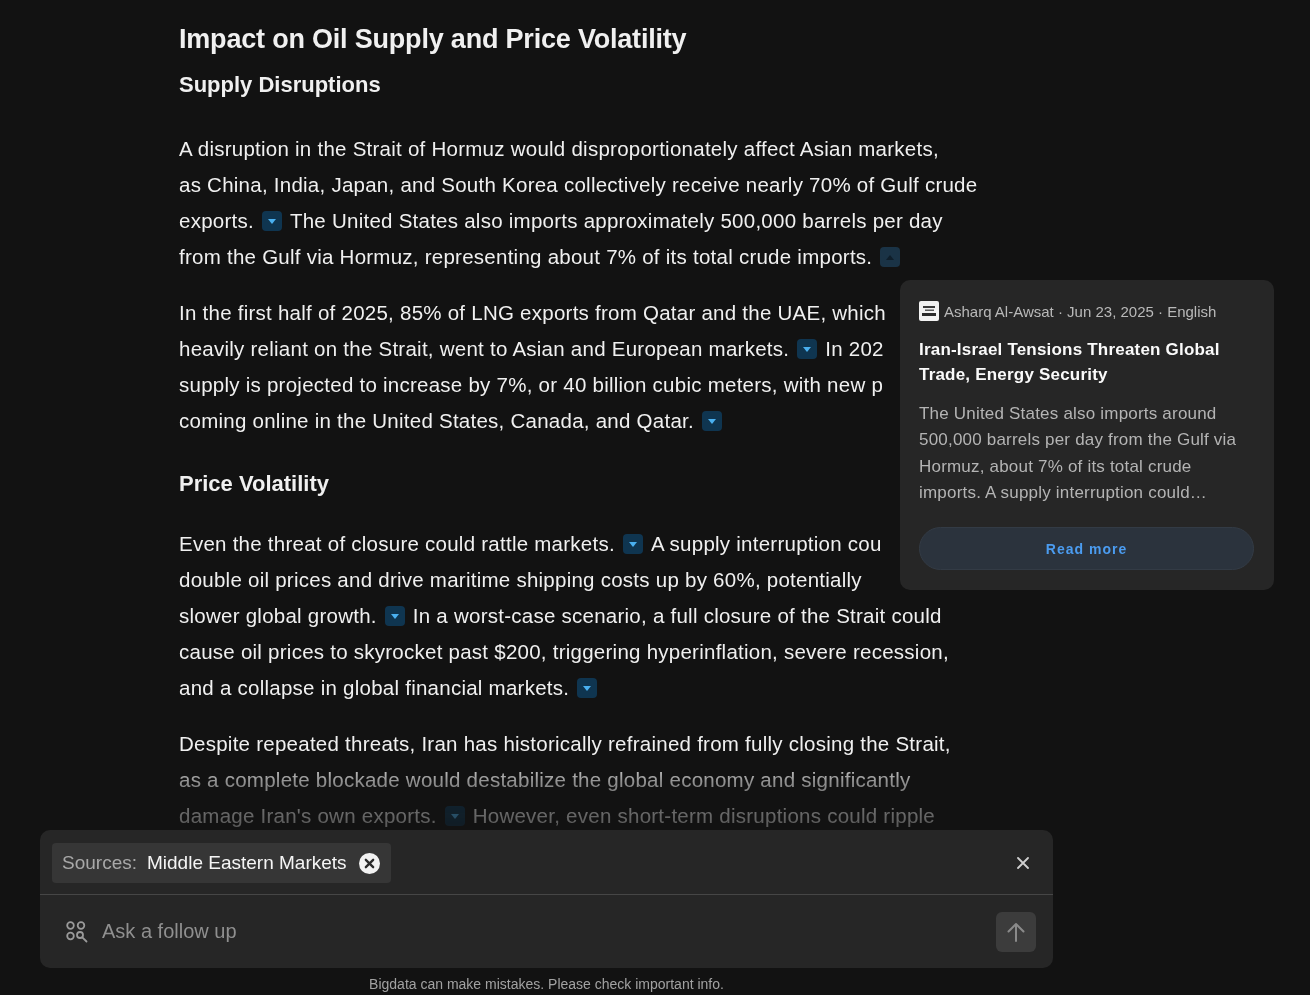 This screenshot has width=1310, height=995. I want to click on body-text: as China, India, Japan, and South Korea collectively receive nearly 70% of Gulf crude, so click(578, 185).